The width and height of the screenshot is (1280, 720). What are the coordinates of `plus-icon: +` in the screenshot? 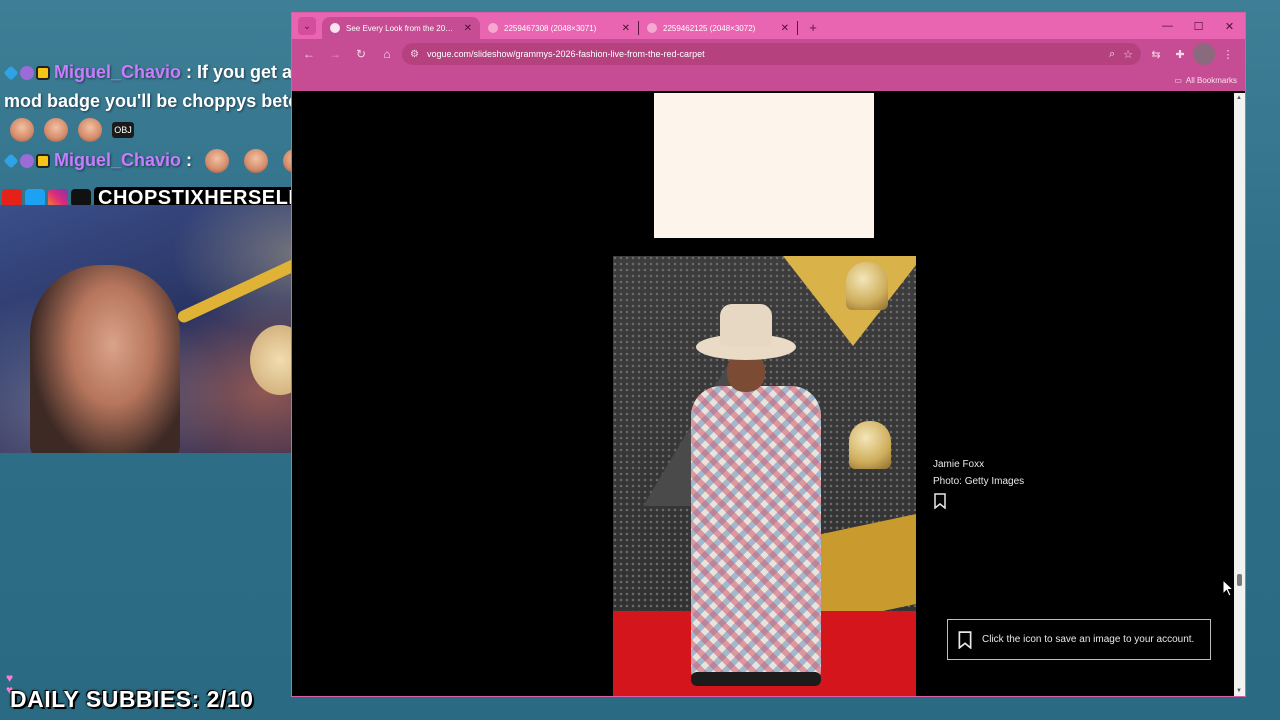 It's located at (813, 27).